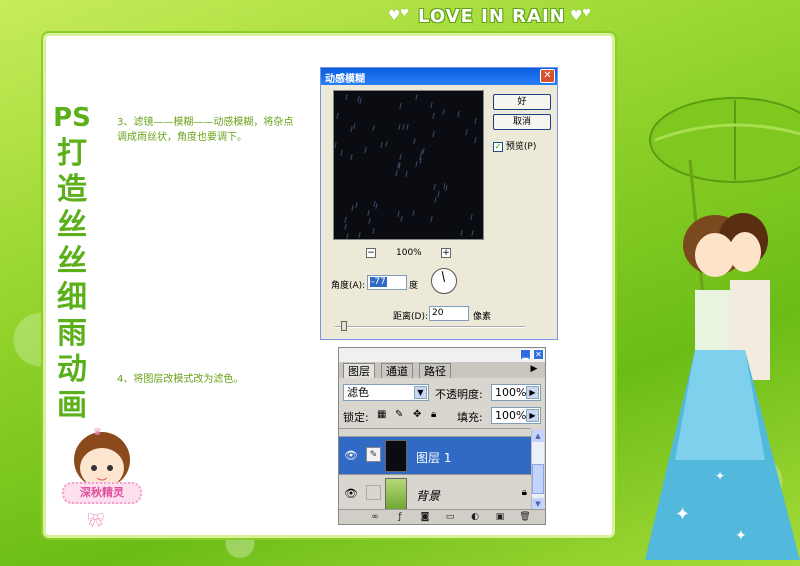  What do you see at coordinates (498, 146) in the screenshot?
I see `checkbox-icon: ✓` at bounding box center [498, 146].